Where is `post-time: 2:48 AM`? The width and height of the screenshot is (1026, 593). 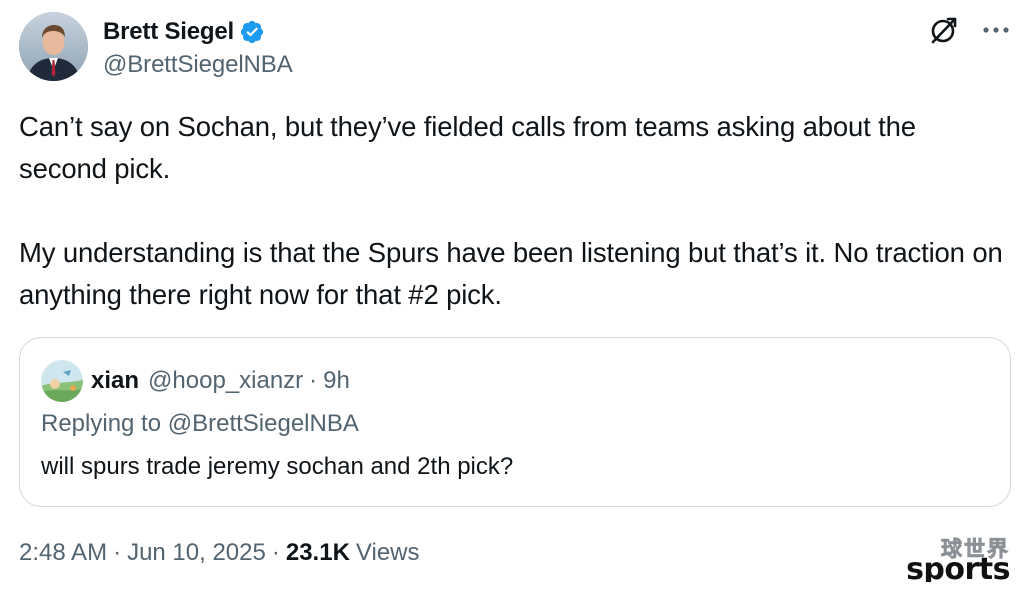
post-time: 2:48 AM is located at coordinates (63, 553).